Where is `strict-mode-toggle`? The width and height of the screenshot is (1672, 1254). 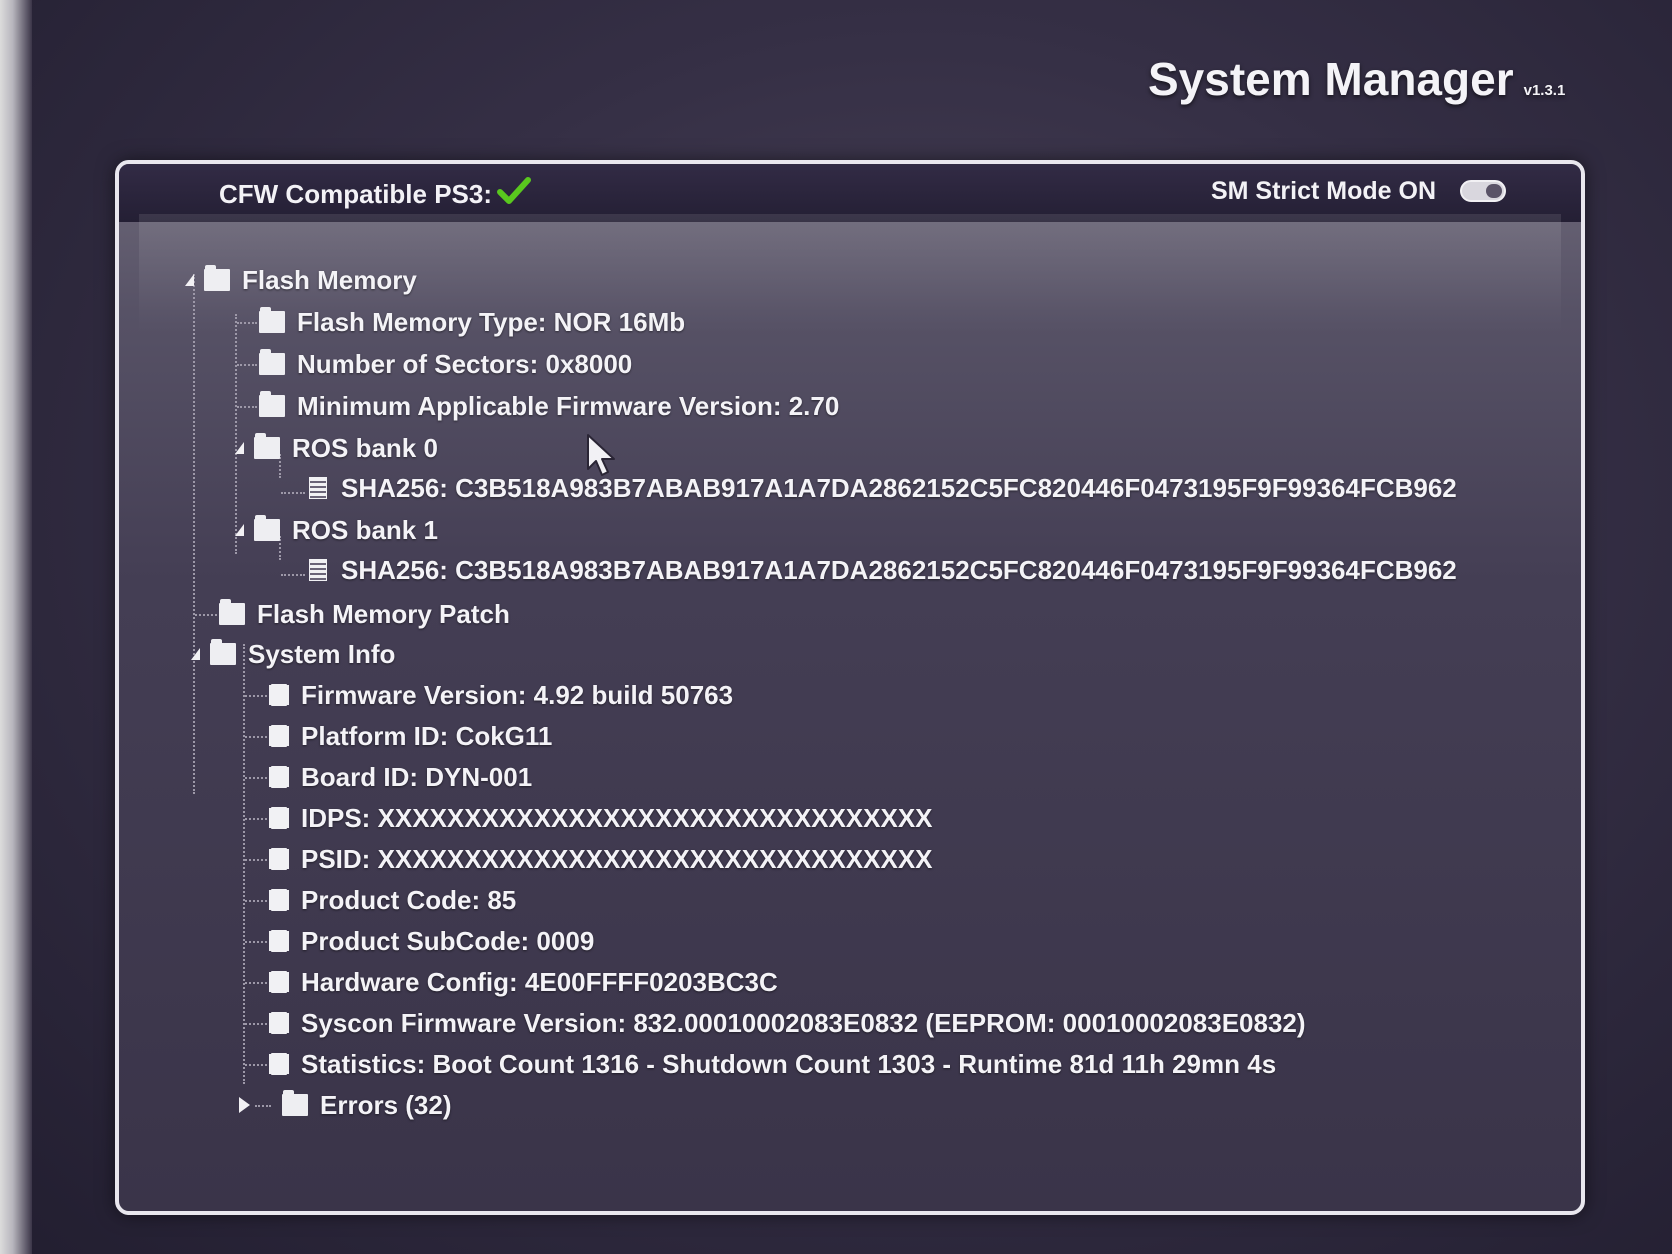
strict-mode-toggle is located at coordinates (1483, 191).